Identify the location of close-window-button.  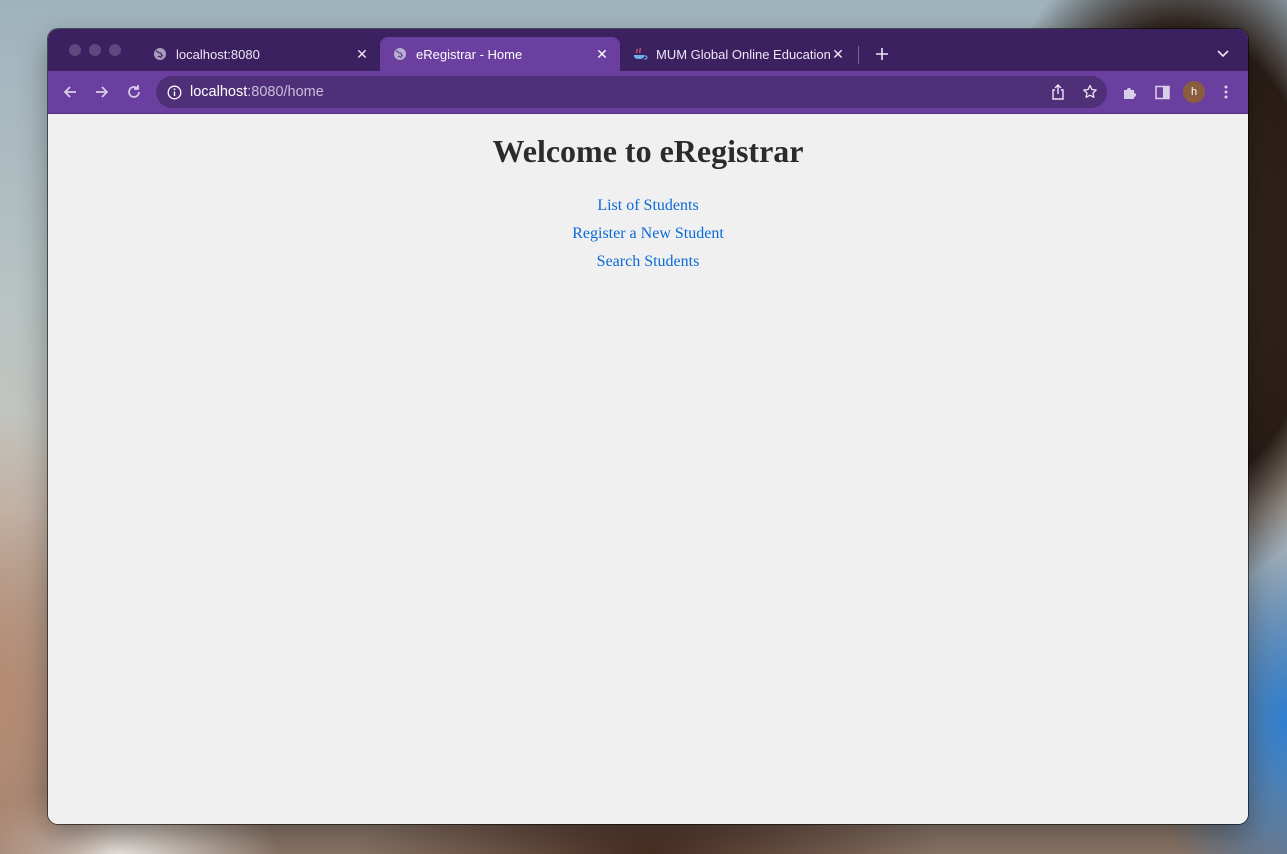
(75, 50).